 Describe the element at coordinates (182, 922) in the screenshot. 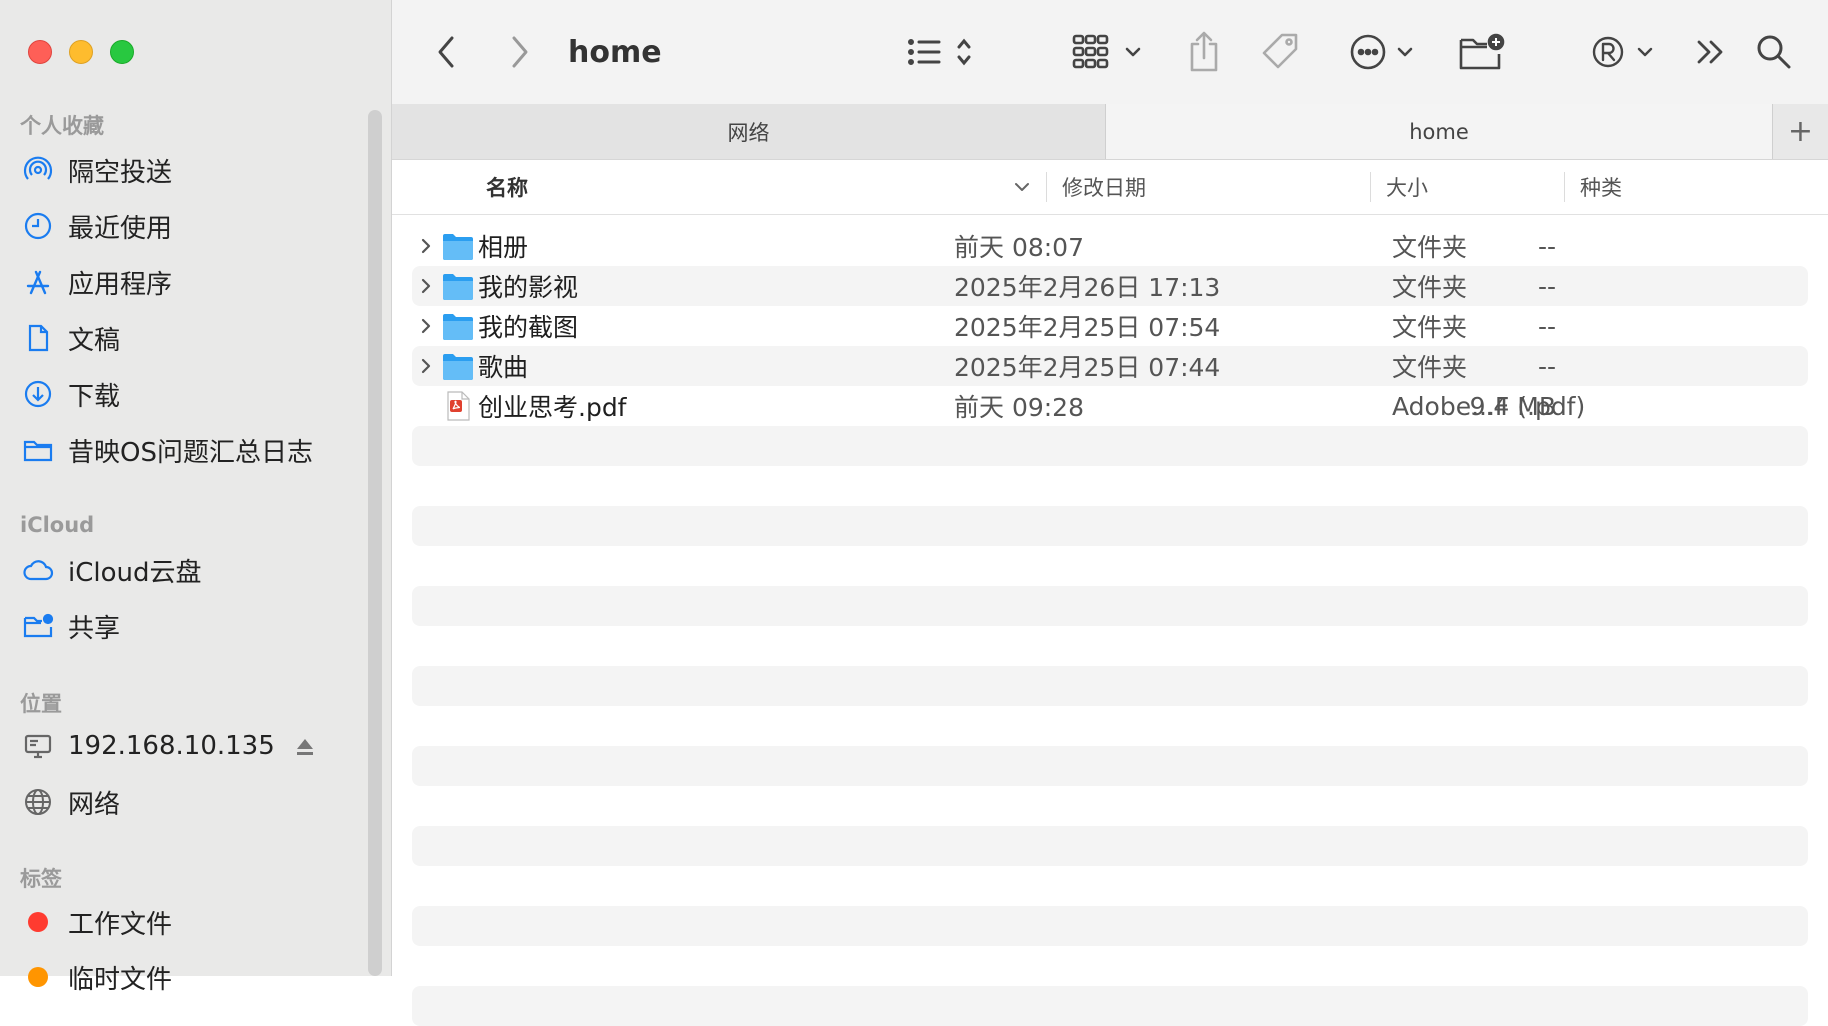

I see `sidebar-item-tag-work: 工作文件` at that location.